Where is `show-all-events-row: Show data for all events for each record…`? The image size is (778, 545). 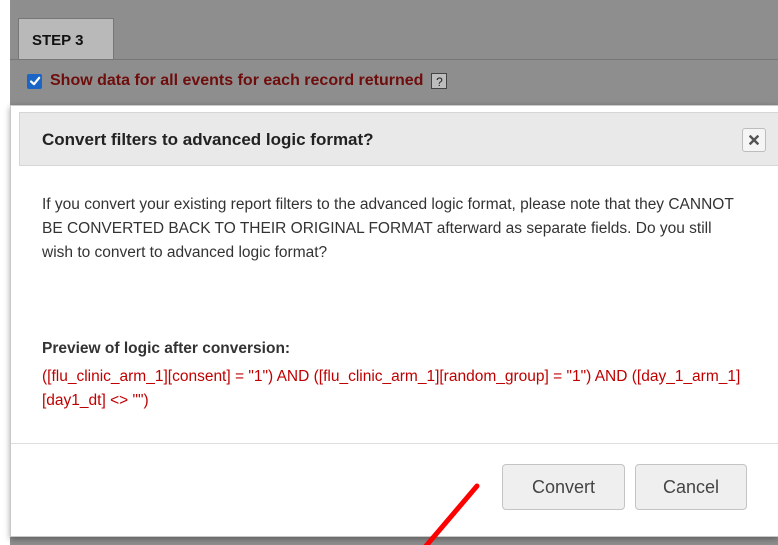 show-all-events-row: Show data for all events for each record… is located at coordinates (237, 81).